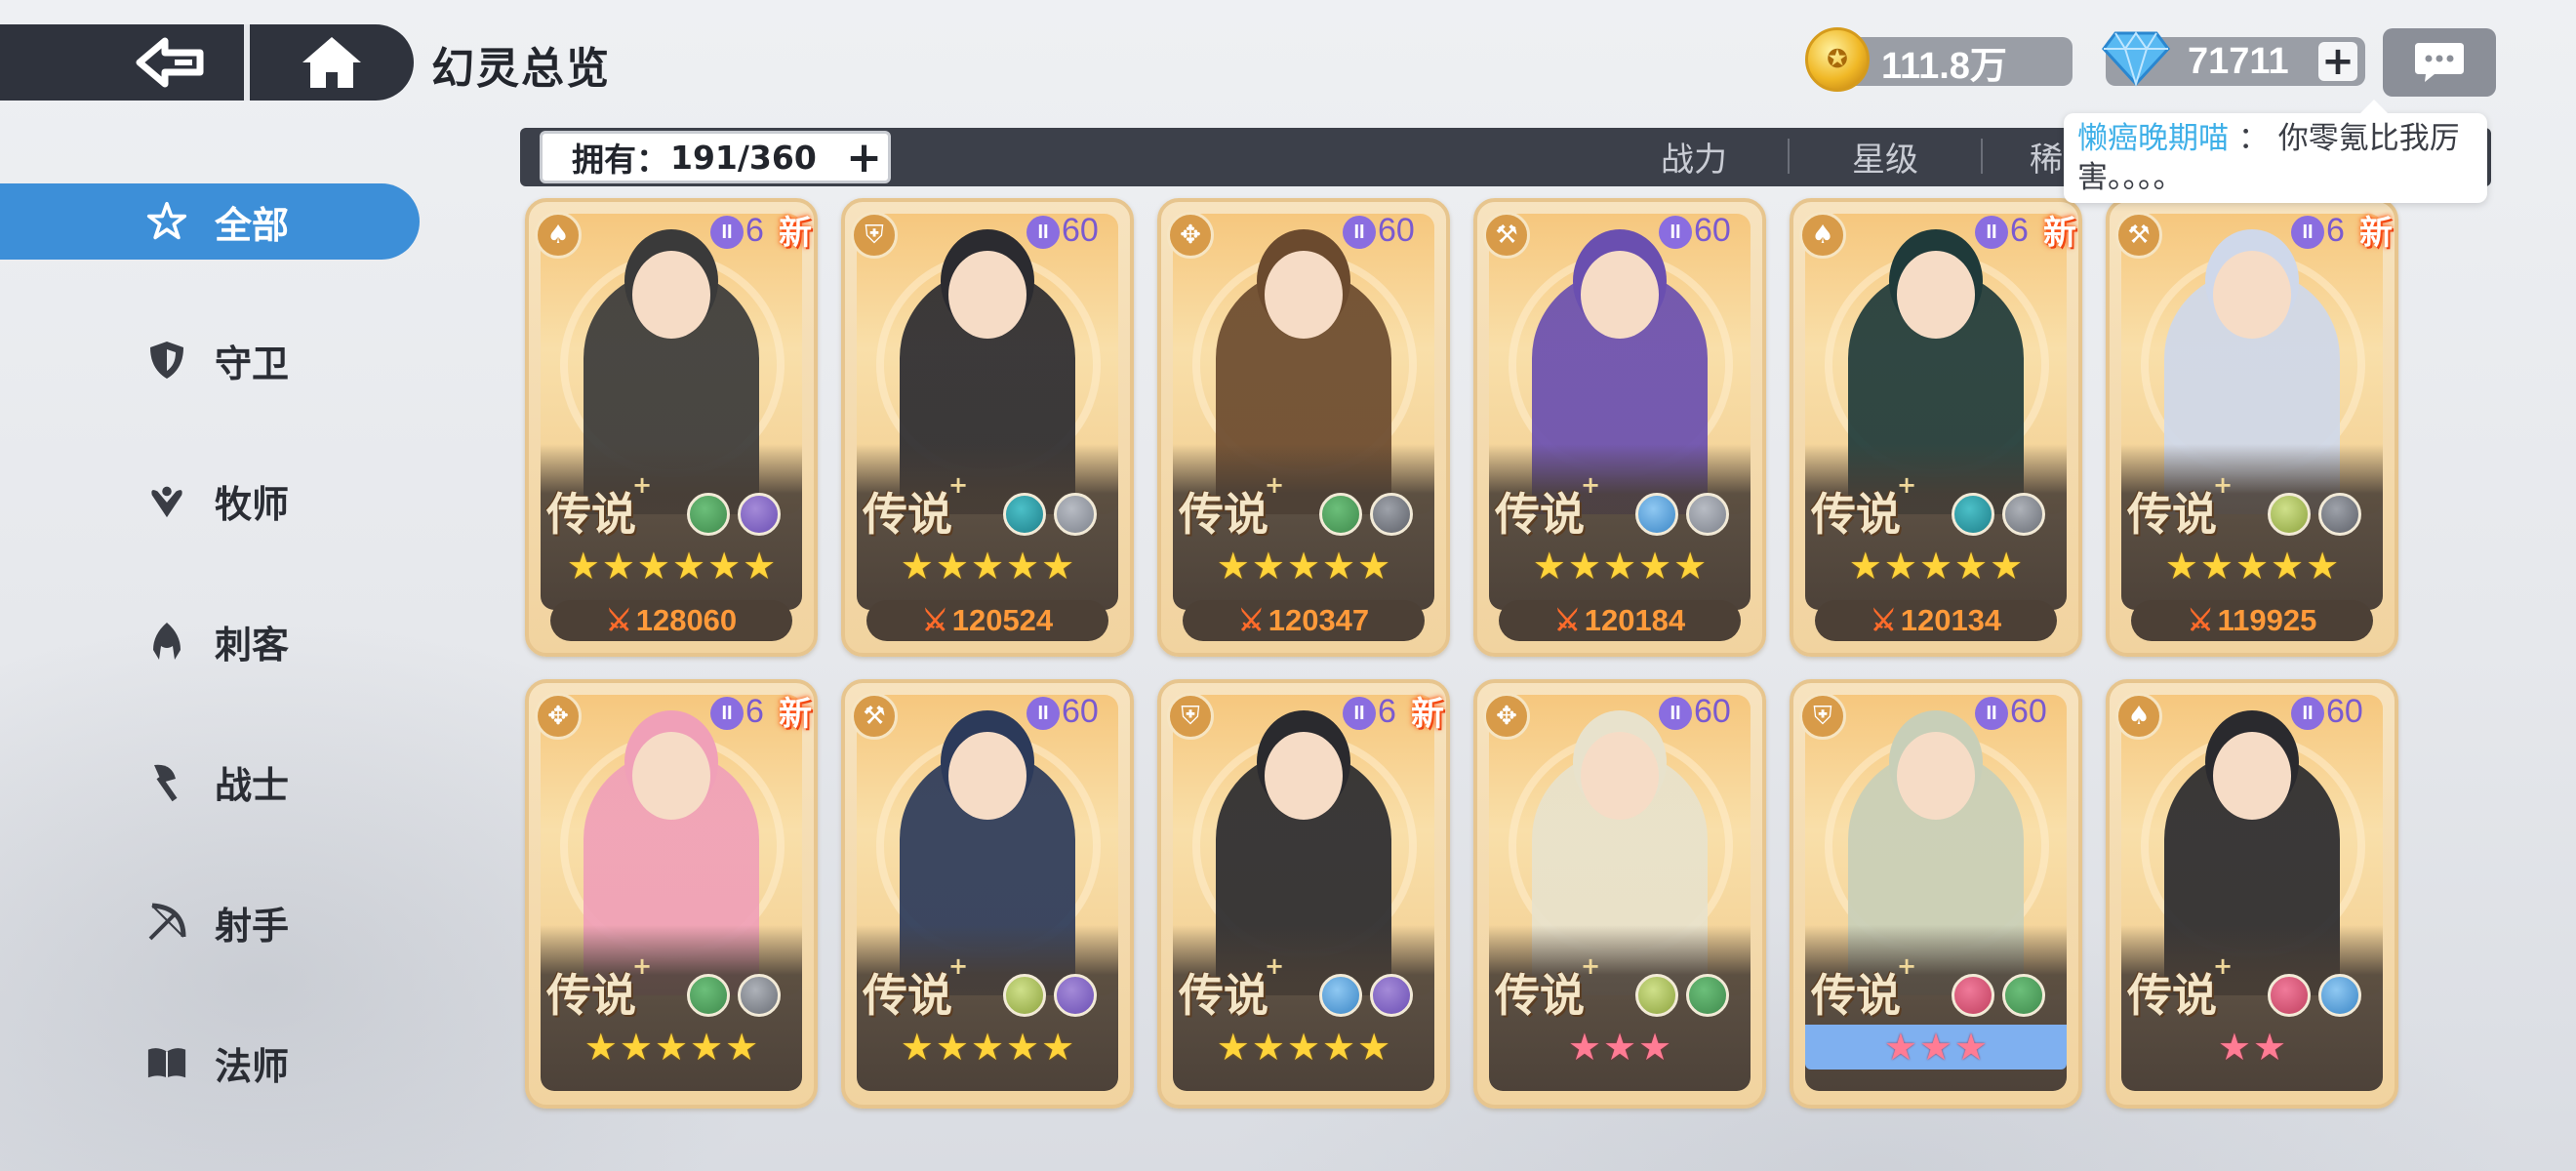  I want to click on power-badge: ⚔ 120134, so click(1936, 620).